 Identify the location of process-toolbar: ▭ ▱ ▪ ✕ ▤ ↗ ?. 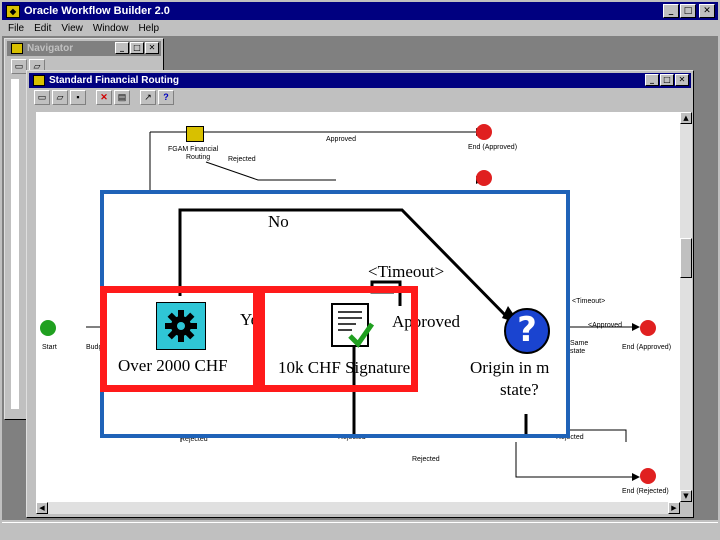
(104, 97).